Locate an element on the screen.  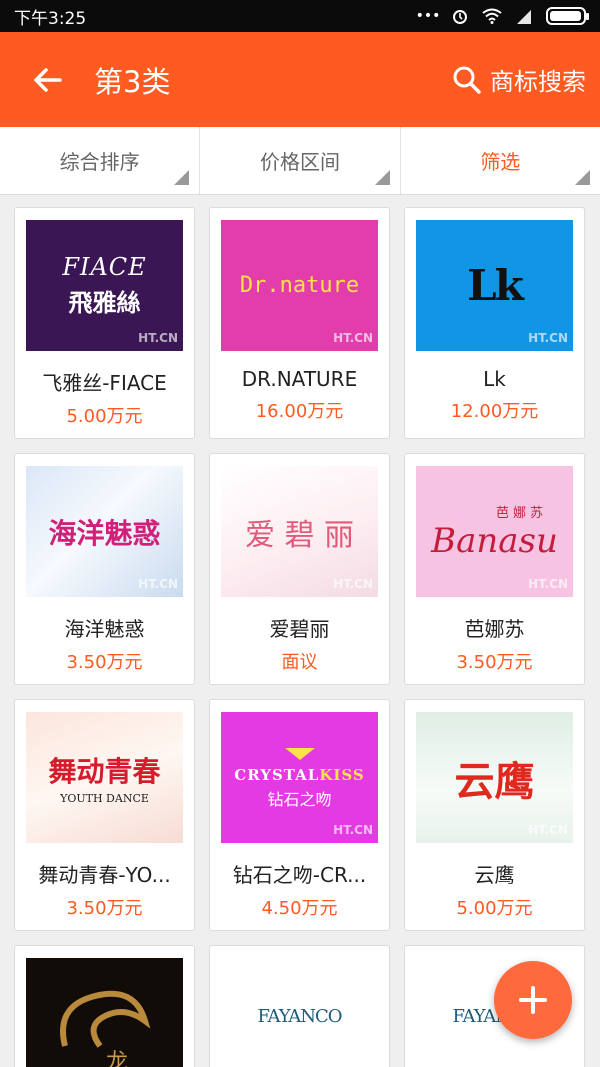
trademark-card: FIACE 飛雅絲 HT.CN 飞雅丝-FIACE 5.00万元 is located at coordinates (104, 323).